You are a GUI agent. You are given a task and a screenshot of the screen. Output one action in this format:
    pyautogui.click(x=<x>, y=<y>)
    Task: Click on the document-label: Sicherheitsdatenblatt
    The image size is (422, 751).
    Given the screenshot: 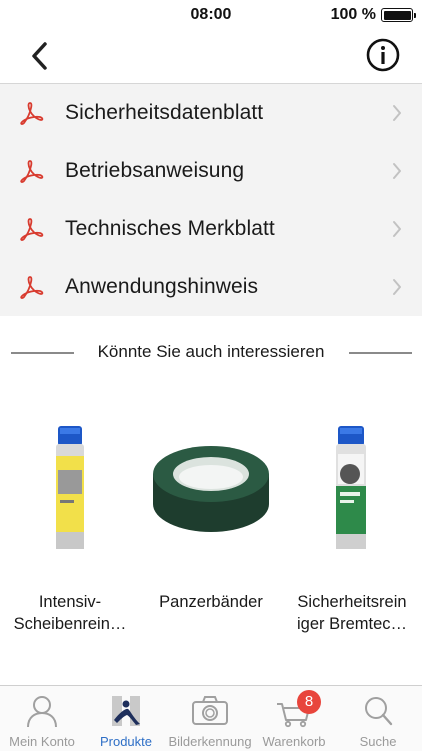 What is the action you would take?
    pyautogui.click(x=164, y=112)
    